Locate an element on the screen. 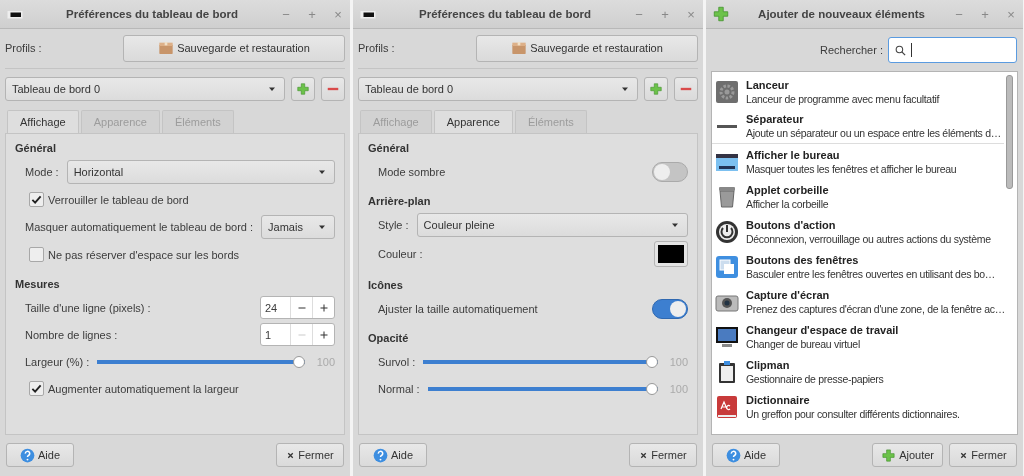 This screenshot has height=476, width=1024. search-field is located at coordinates (952, 50).